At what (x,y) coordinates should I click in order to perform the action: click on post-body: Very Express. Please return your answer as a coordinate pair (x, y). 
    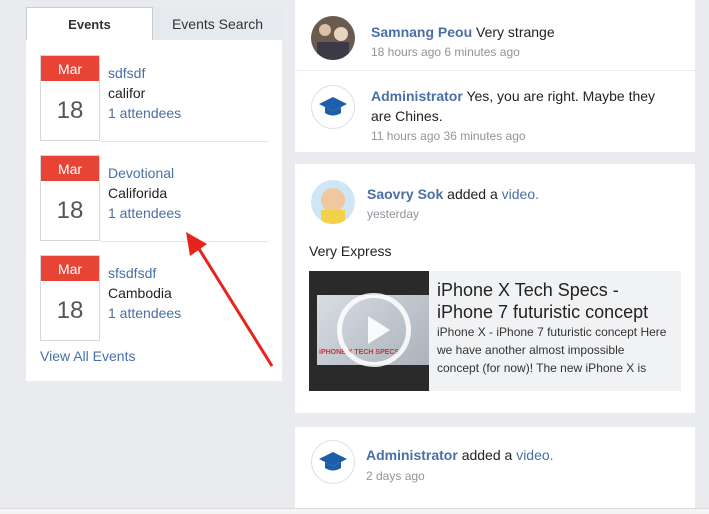
    Looking at the image, I should click on (350, 251).